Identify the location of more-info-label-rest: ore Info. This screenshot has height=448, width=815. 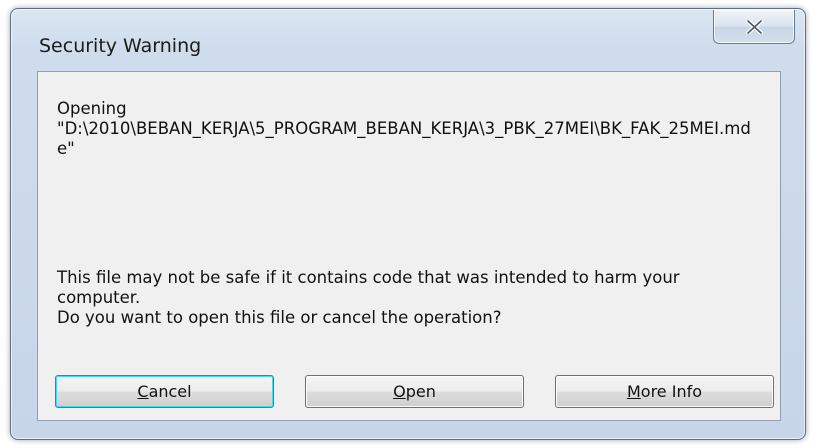
(671, 391).